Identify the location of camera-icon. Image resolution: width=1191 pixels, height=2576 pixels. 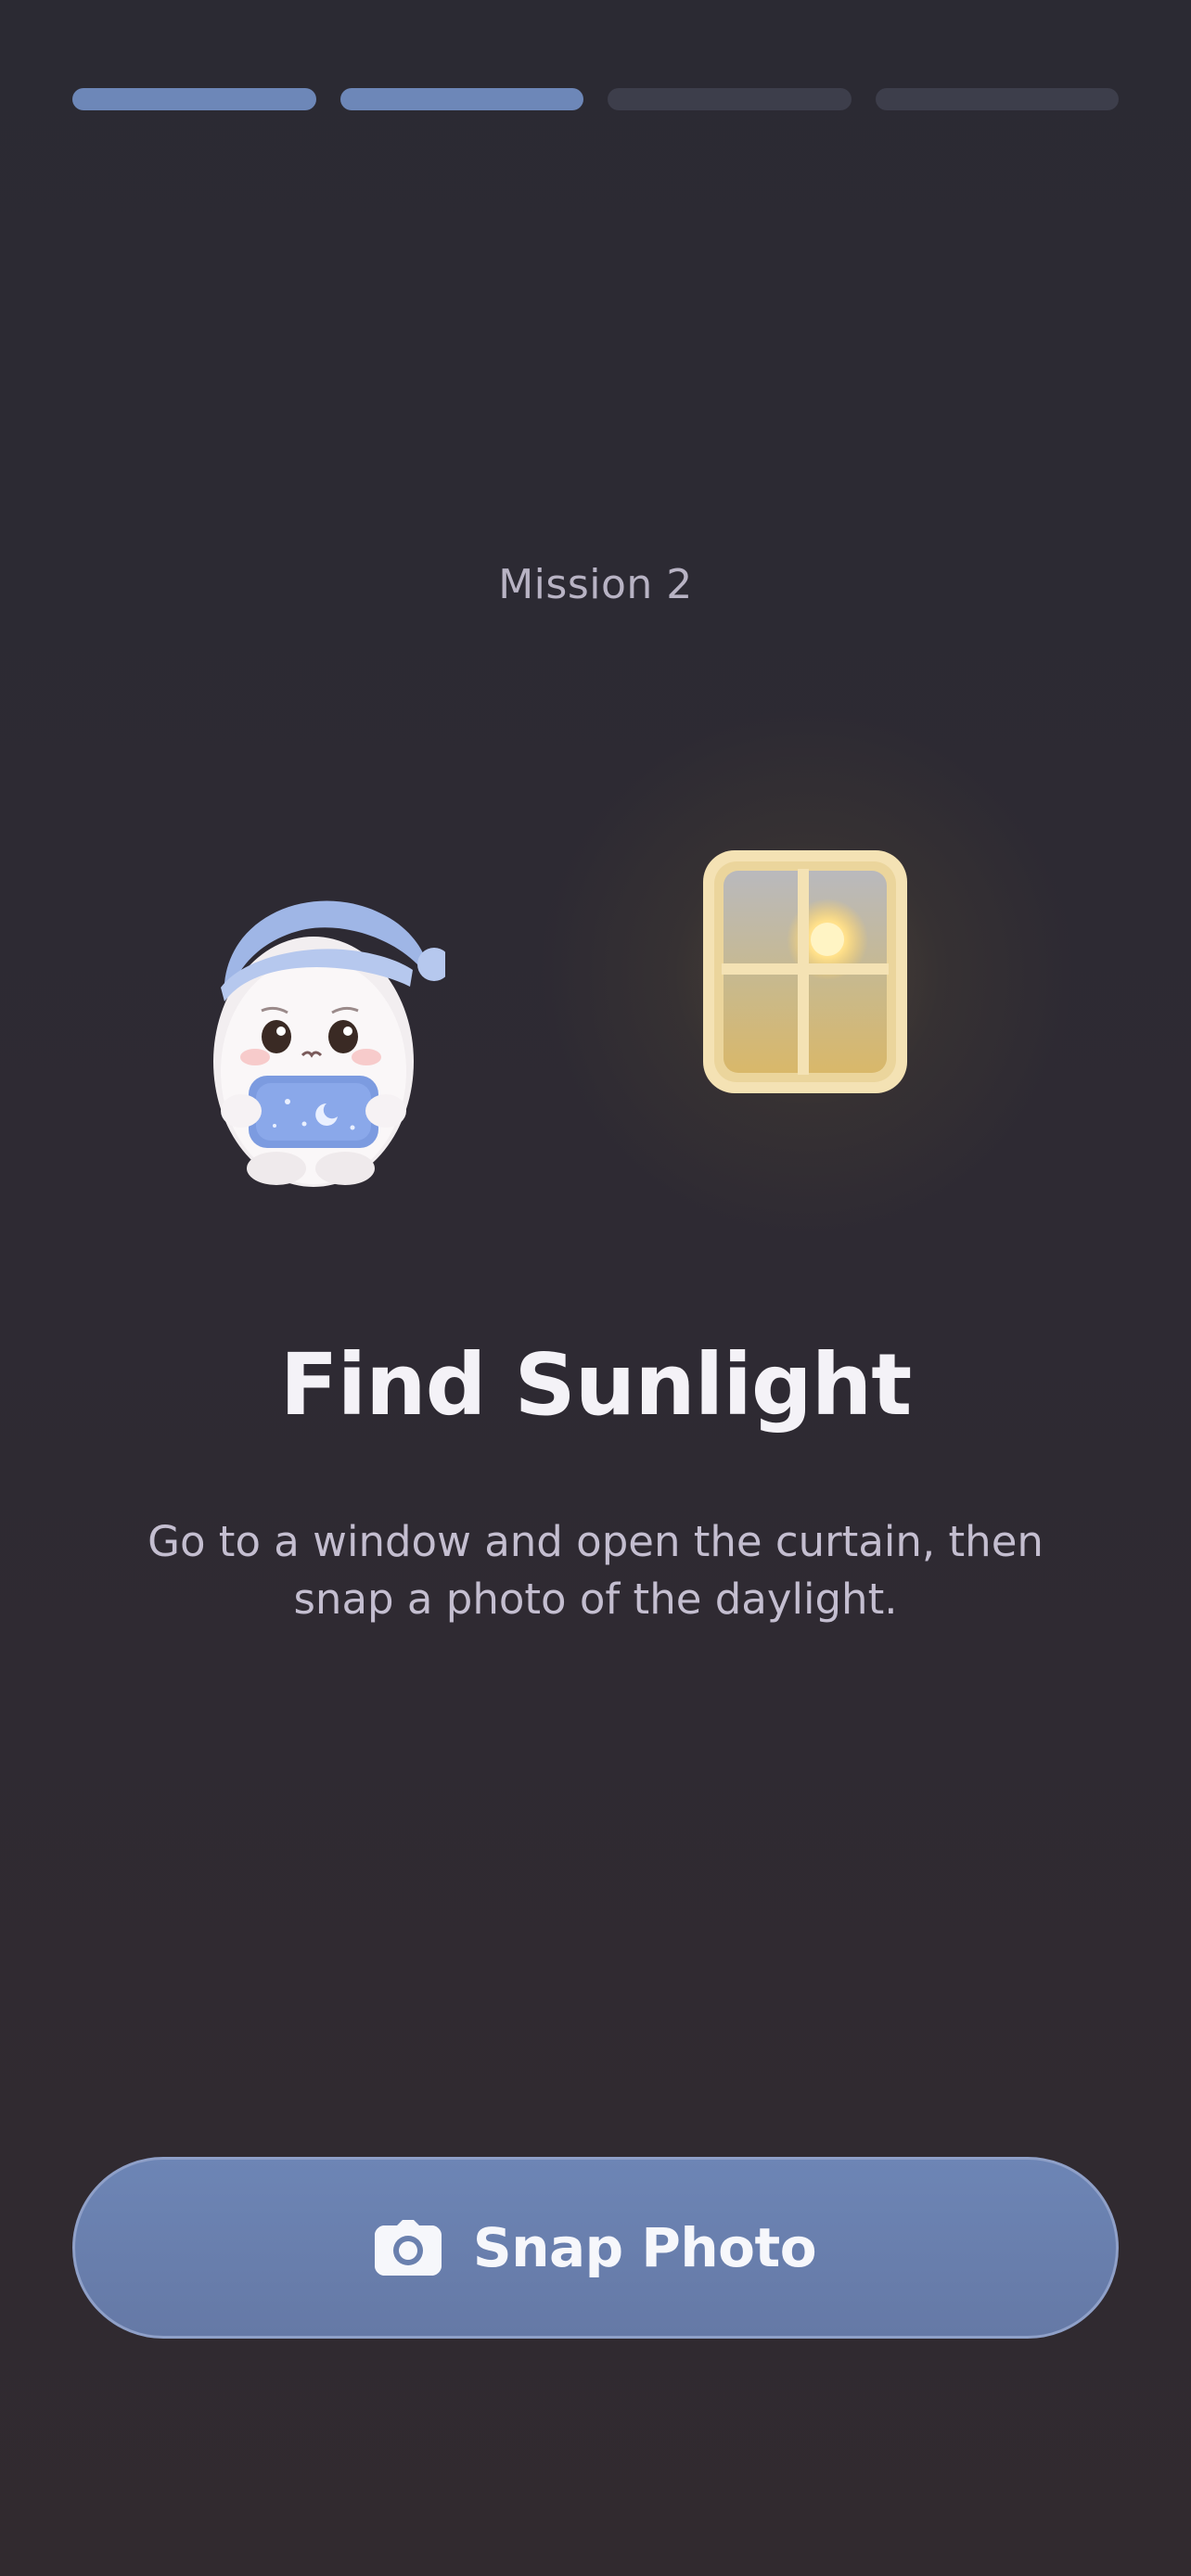
(408, 2248).